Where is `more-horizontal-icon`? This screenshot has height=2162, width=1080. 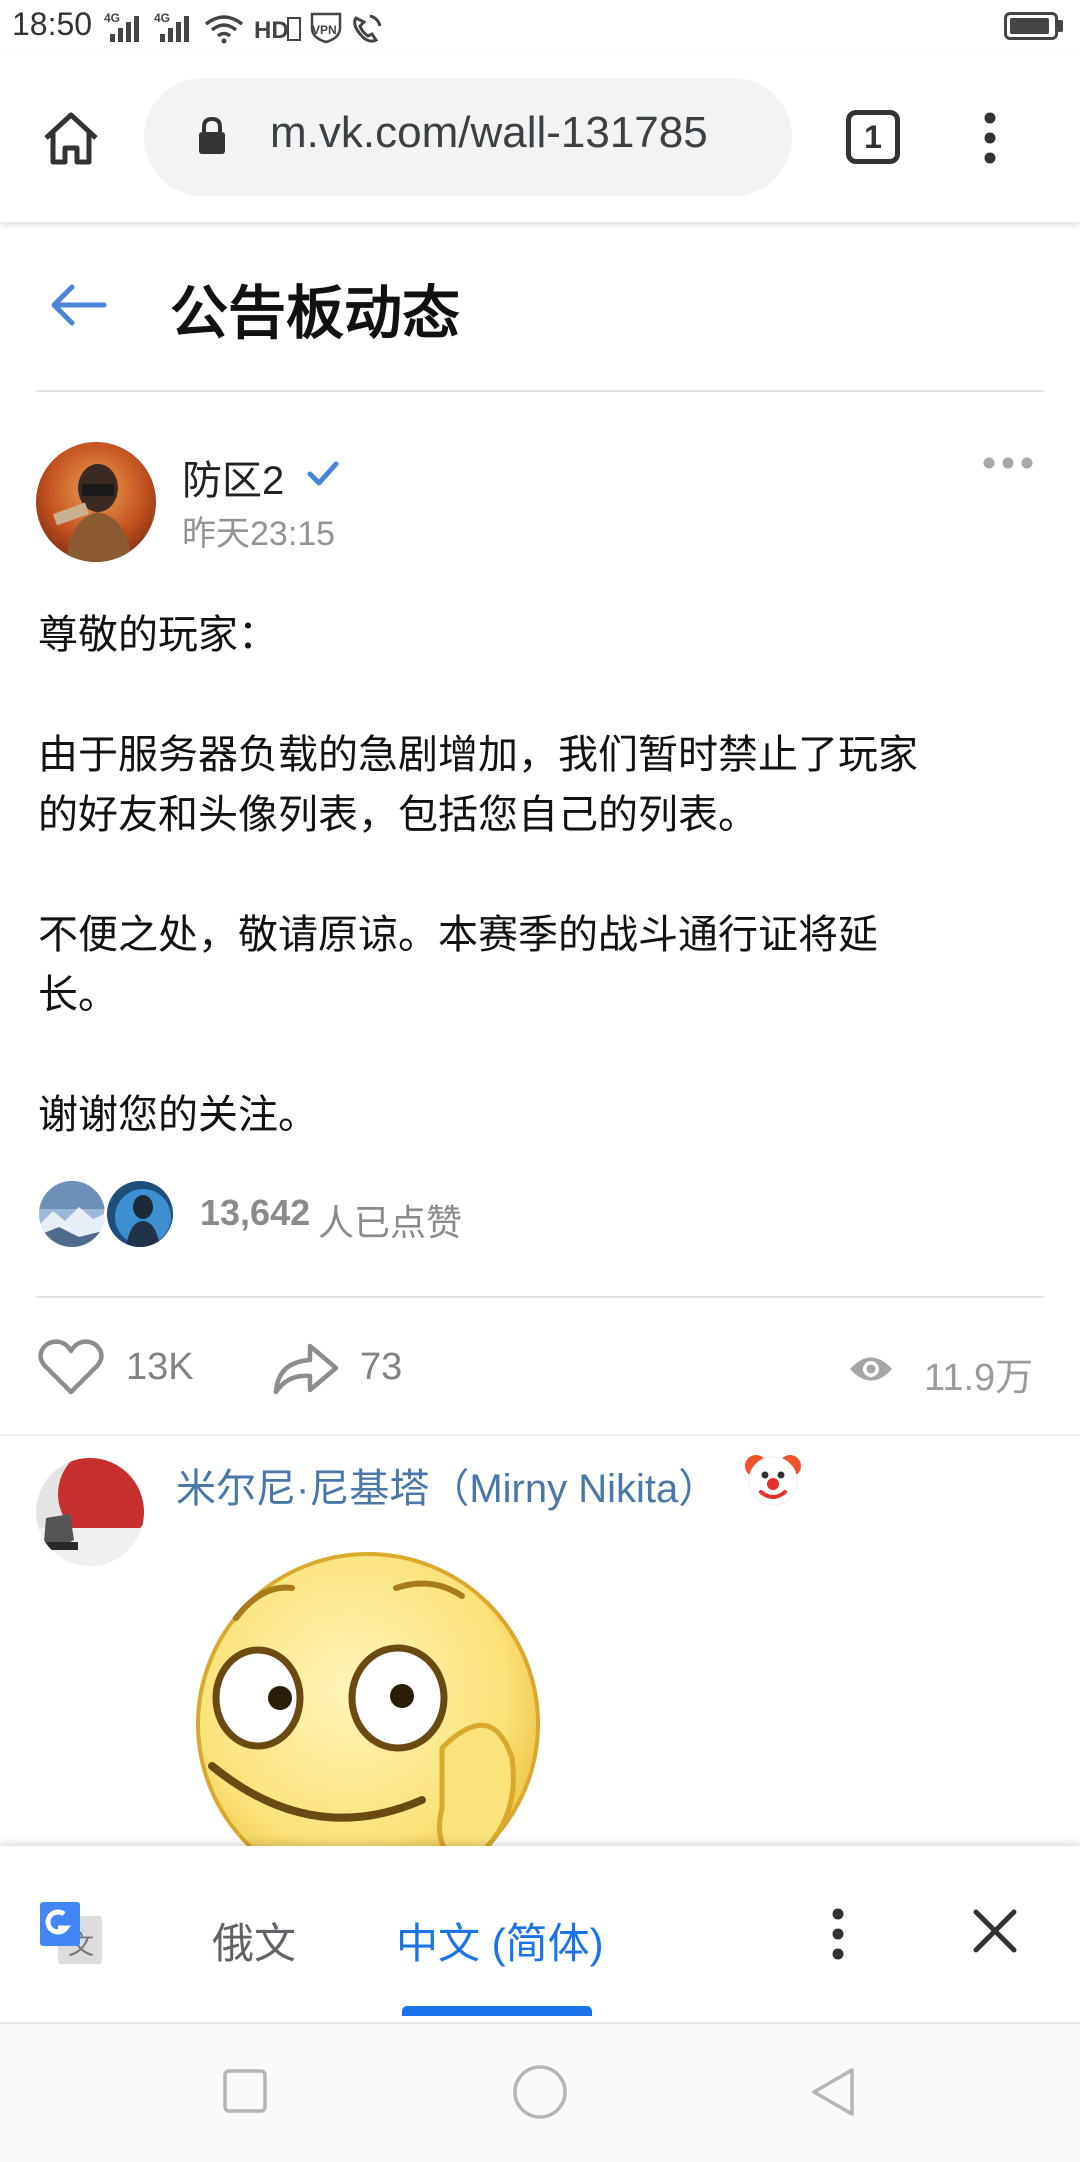
more-horizontal-icon is located at coordinates (1008, 463).